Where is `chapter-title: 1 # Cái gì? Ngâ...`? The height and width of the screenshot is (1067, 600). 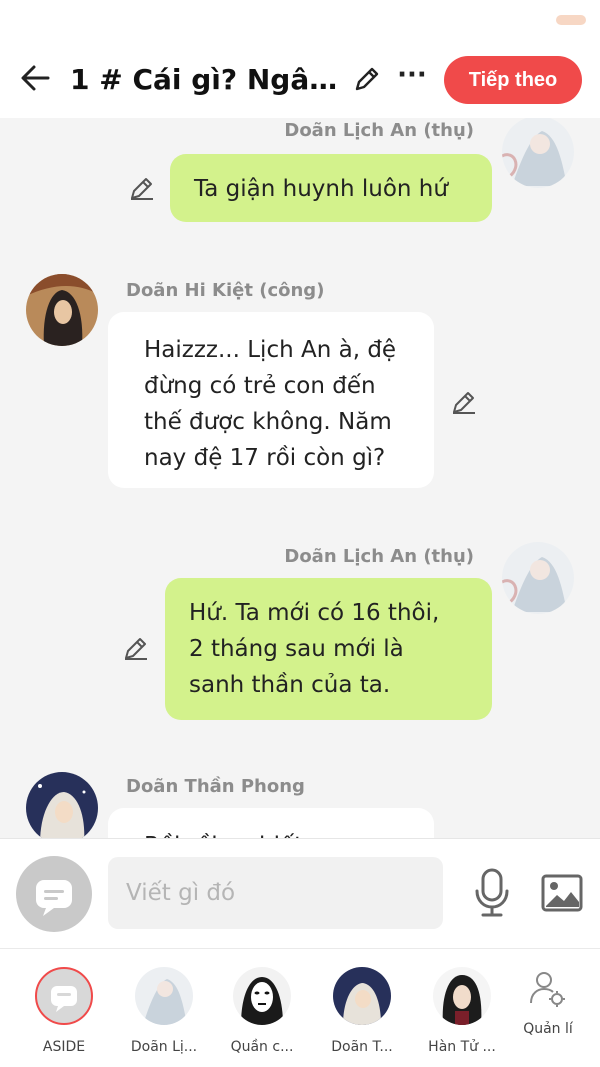 chapter-title: 1 # Cái gì? Ngâ... is located at coordinates (205, 79).